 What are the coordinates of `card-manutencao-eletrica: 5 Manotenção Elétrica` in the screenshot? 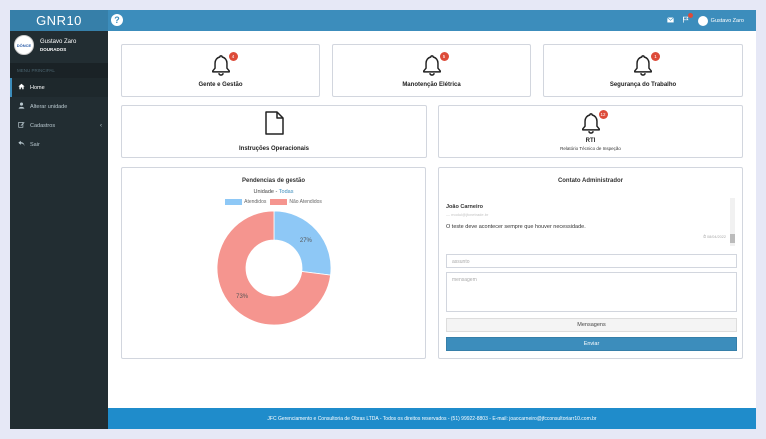 It's located at (431, 70).